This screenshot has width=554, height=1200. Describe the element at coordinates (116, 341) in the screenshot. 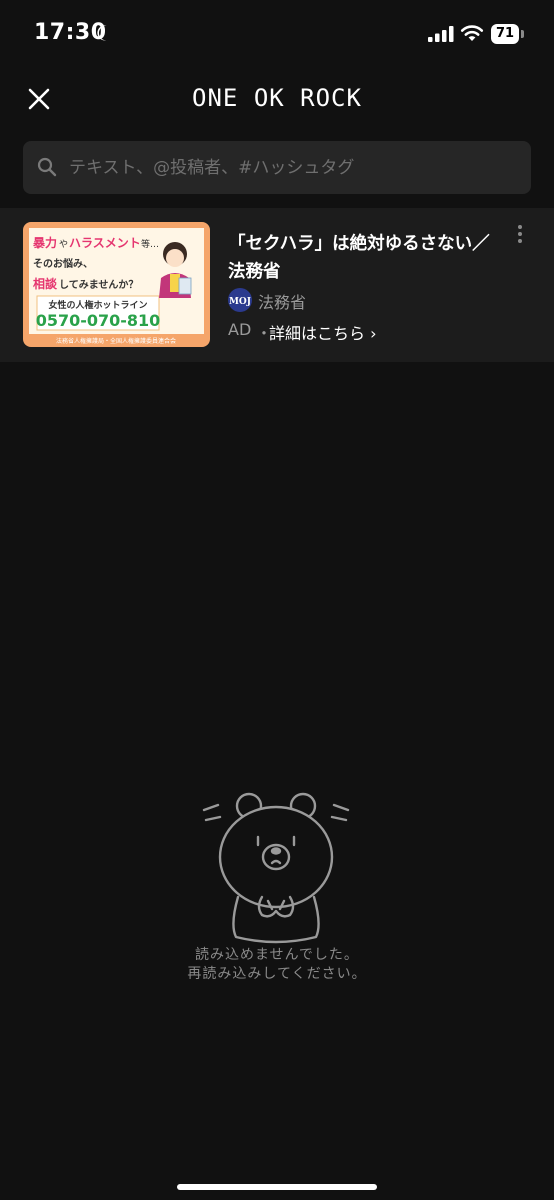

I see `ad-image-footer: 法務省人権擁護局・全国人権擁護委員連合会` at that location.